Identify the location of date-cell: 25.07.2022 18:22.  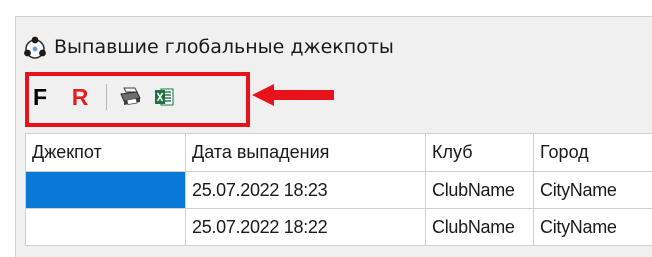
(306, 227).